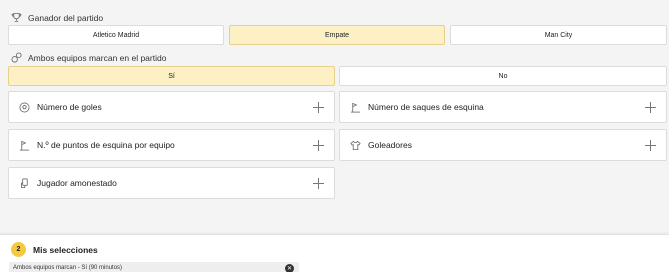 The width and height of the screenshot is (669, 272). I want to click on winner-title: Ganador del partido, so click(66, 17).